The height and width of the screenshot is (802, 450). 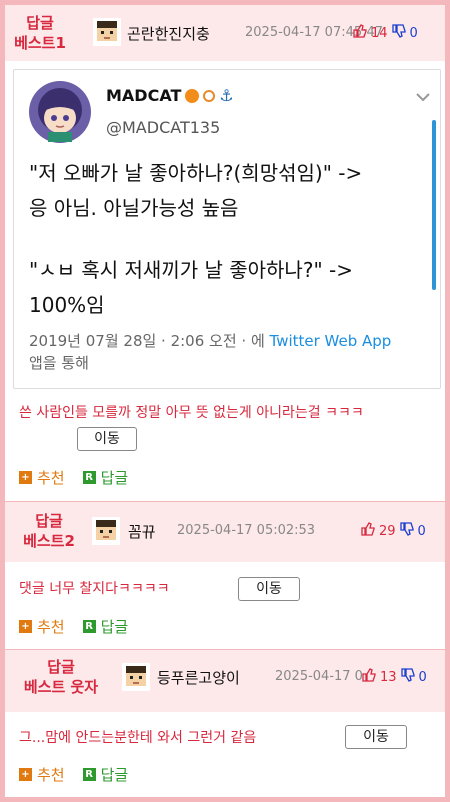 What do you see at coordinates (61, 687) in the screenshot?
I see `badge-line: 베스트 웃자` at bounding box center [61, 687].